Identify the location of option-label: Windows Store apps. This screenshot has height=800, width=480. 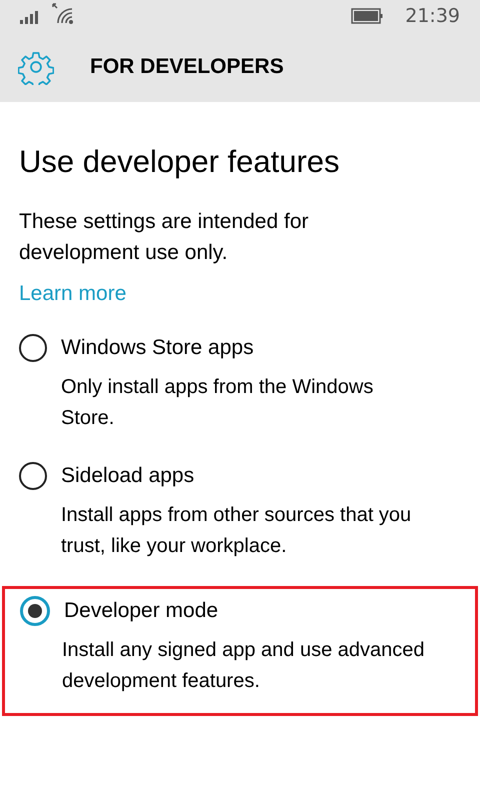
(157, 348).